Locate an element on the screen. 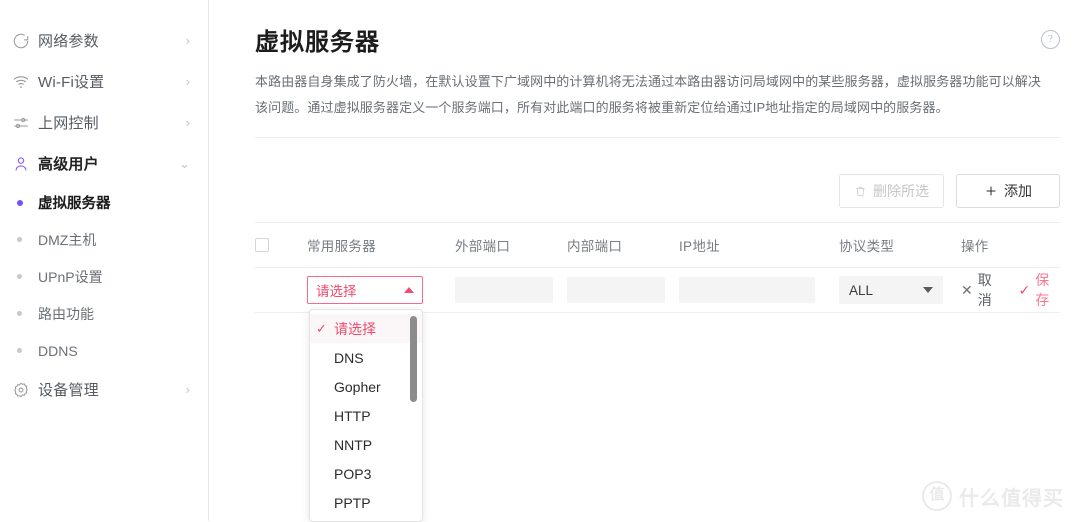  sidebar-subitem-label: 虚拟服务器 is located at coordinates (74, 204).